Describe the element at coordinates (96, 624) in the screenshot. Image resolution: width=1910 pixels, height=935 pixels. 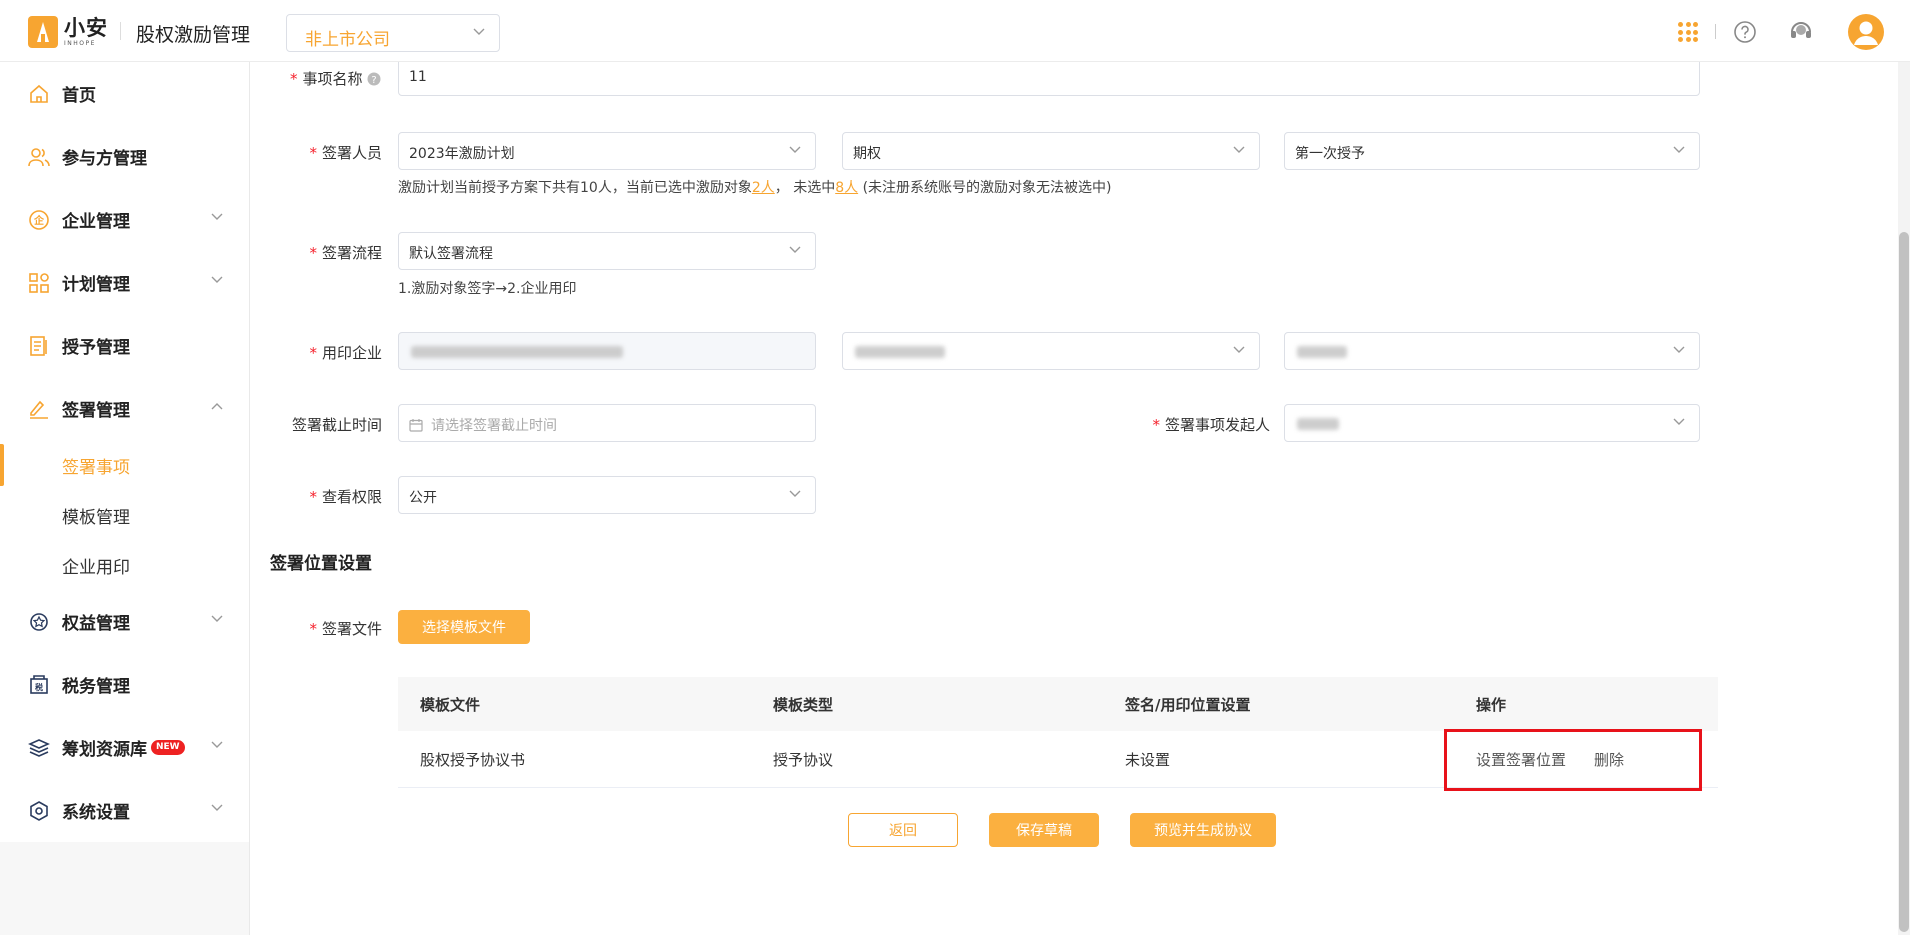
I see `sidebar-item-label: 权益管理` at that location.